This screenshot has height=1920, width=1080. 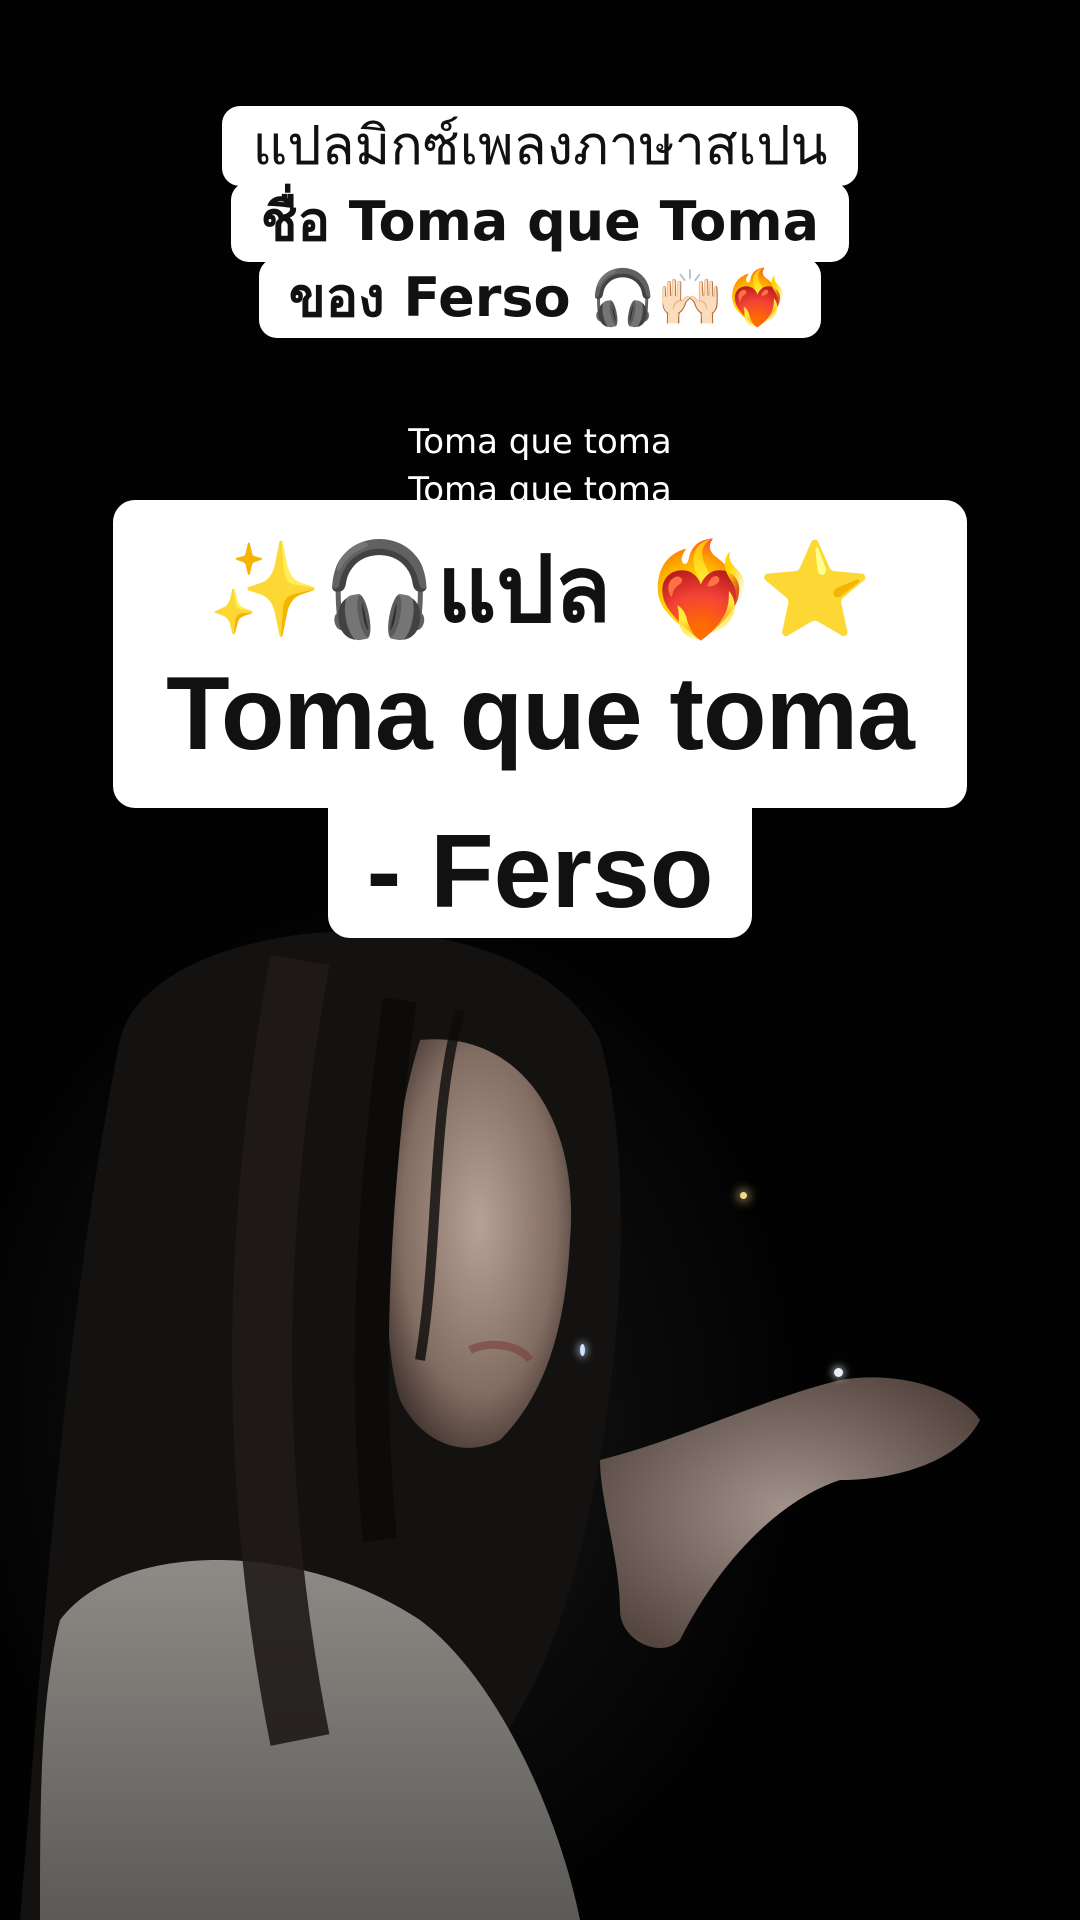 I want to click on title-line-2: Toma que toma, so click(x=540, y=714).